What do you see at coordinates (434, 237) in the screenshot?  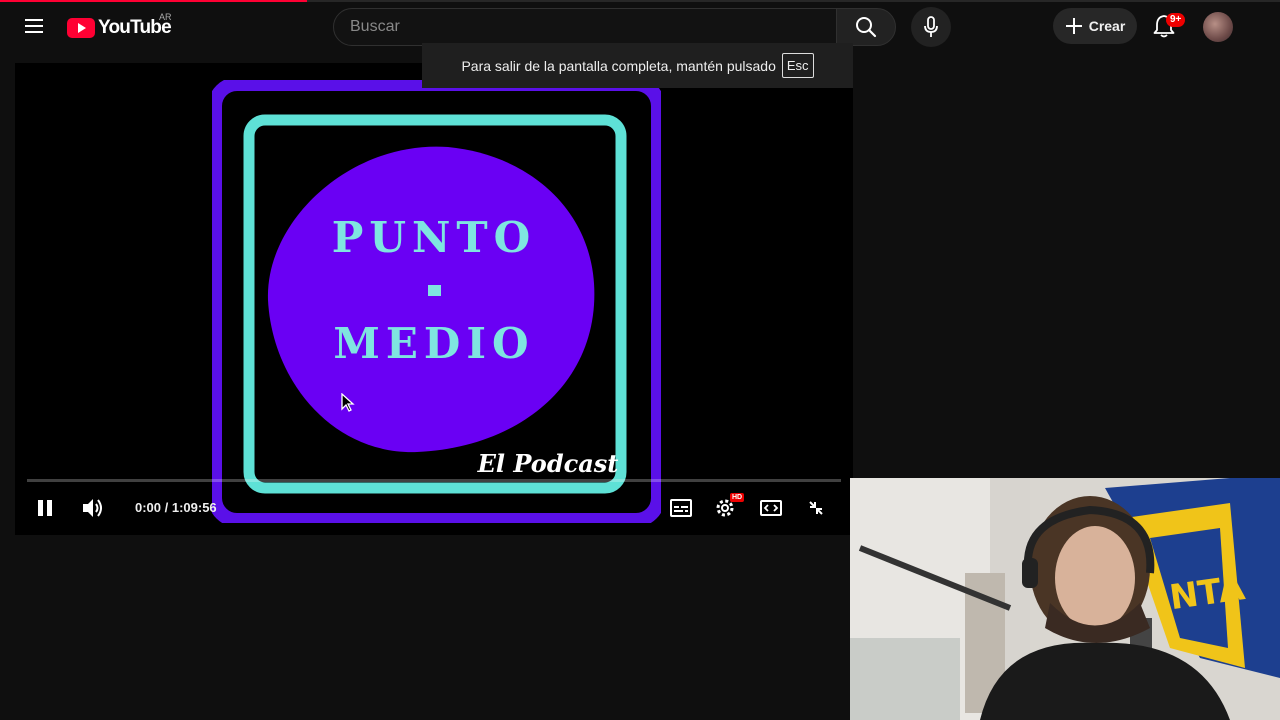 I see `artwork-title-line1: PUNTO` at bounding box center [434, 237].